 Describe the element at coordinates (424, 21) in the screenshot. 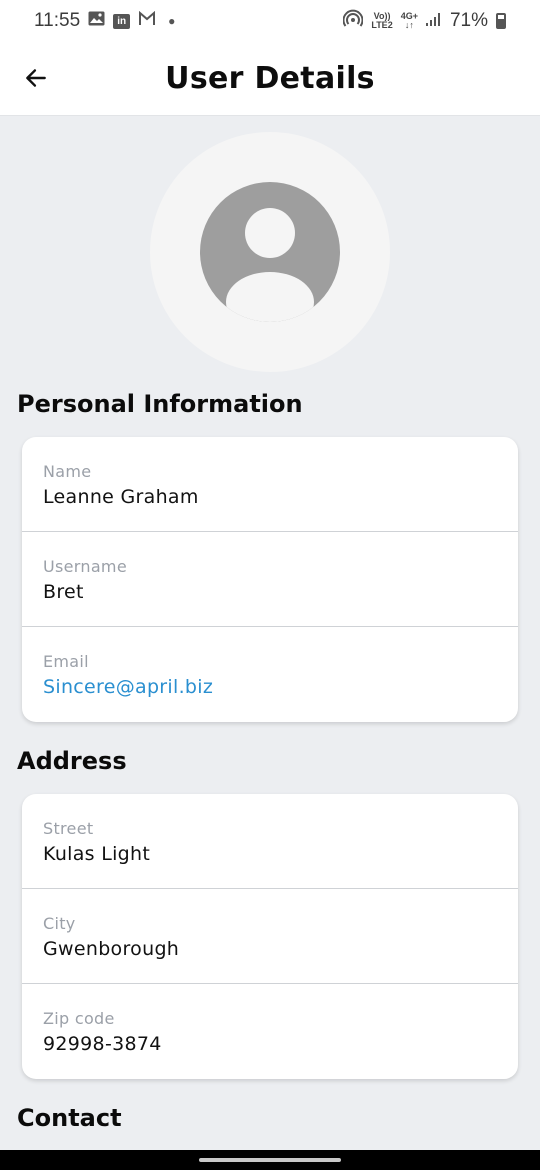

I see `status-bar-right: Vo)) LTE2 4G+ ↓↑ 71%` at that location.